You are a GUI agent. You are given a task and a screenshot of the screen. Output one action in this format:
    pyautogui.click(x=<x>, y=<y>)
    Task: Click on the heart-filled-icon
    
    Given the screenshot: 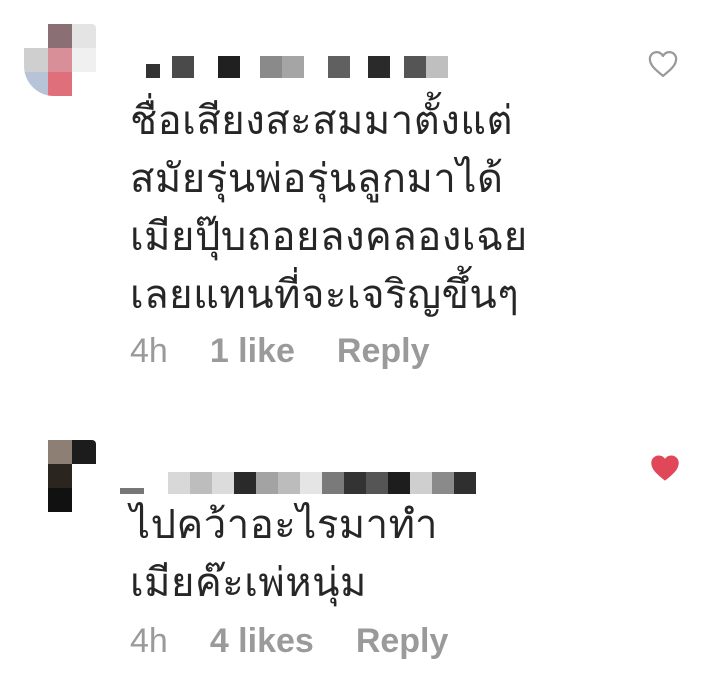 What is the action you would take?
    pyautogui.click(x=665, y=468)
    